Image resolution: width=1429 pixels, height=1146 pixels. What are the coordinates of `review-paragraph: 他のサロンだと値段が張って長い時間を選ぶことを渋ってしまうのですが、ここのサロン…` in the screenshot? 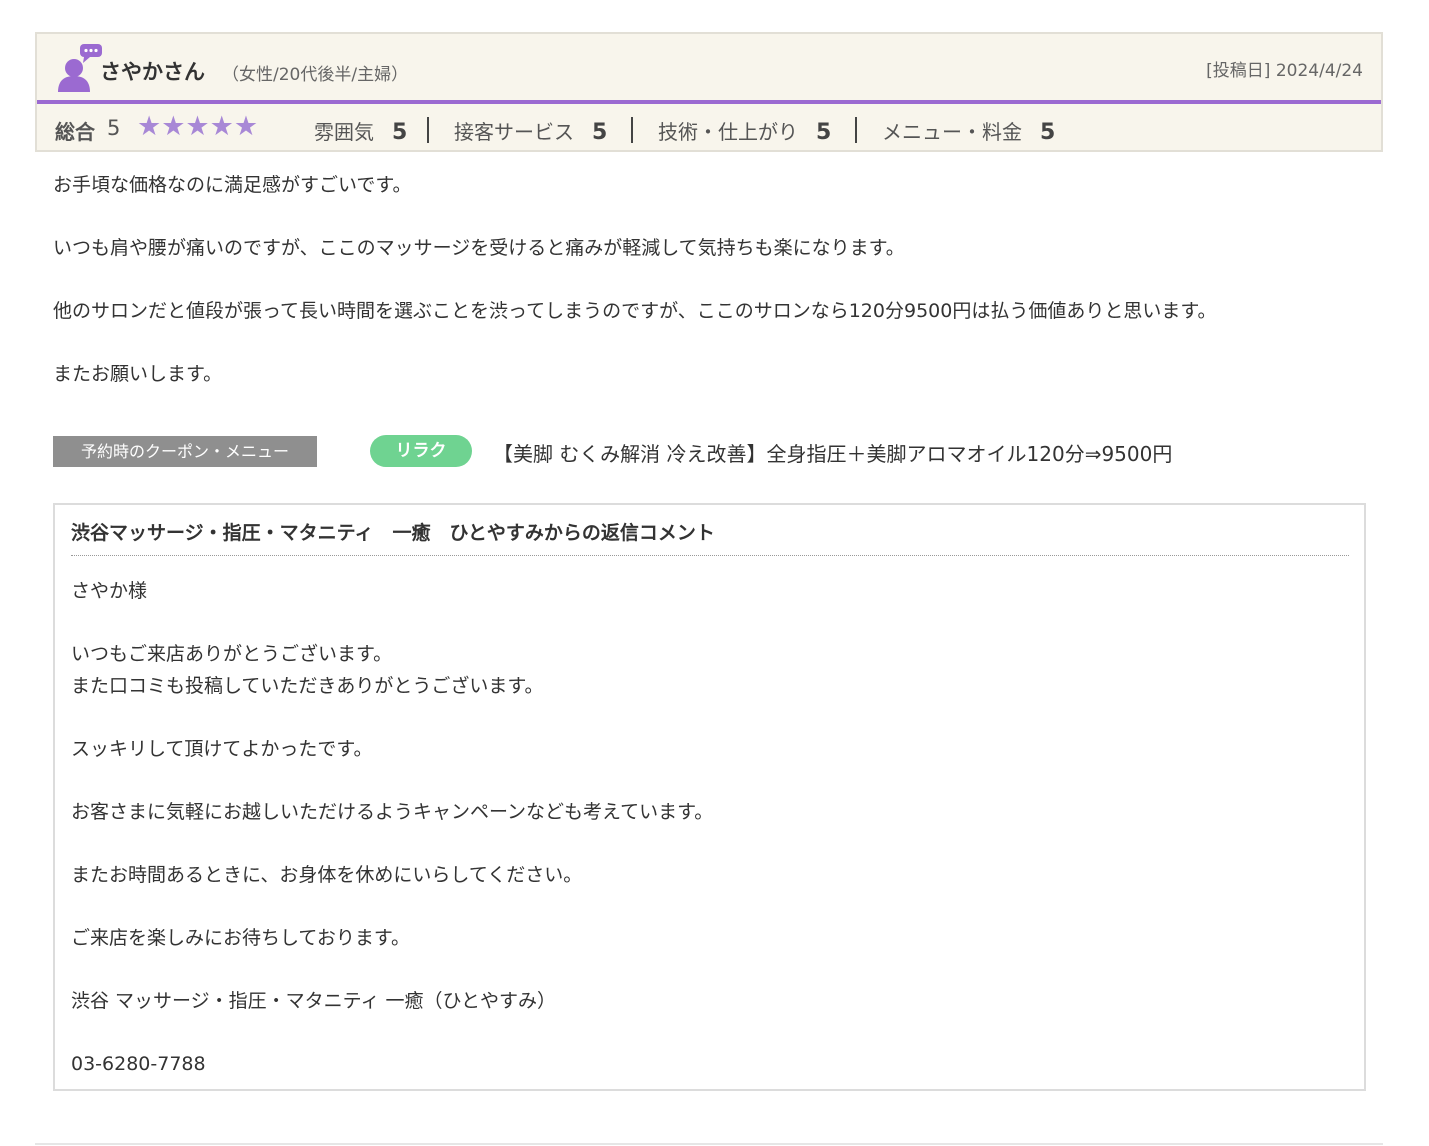 It's located at (635, 311).